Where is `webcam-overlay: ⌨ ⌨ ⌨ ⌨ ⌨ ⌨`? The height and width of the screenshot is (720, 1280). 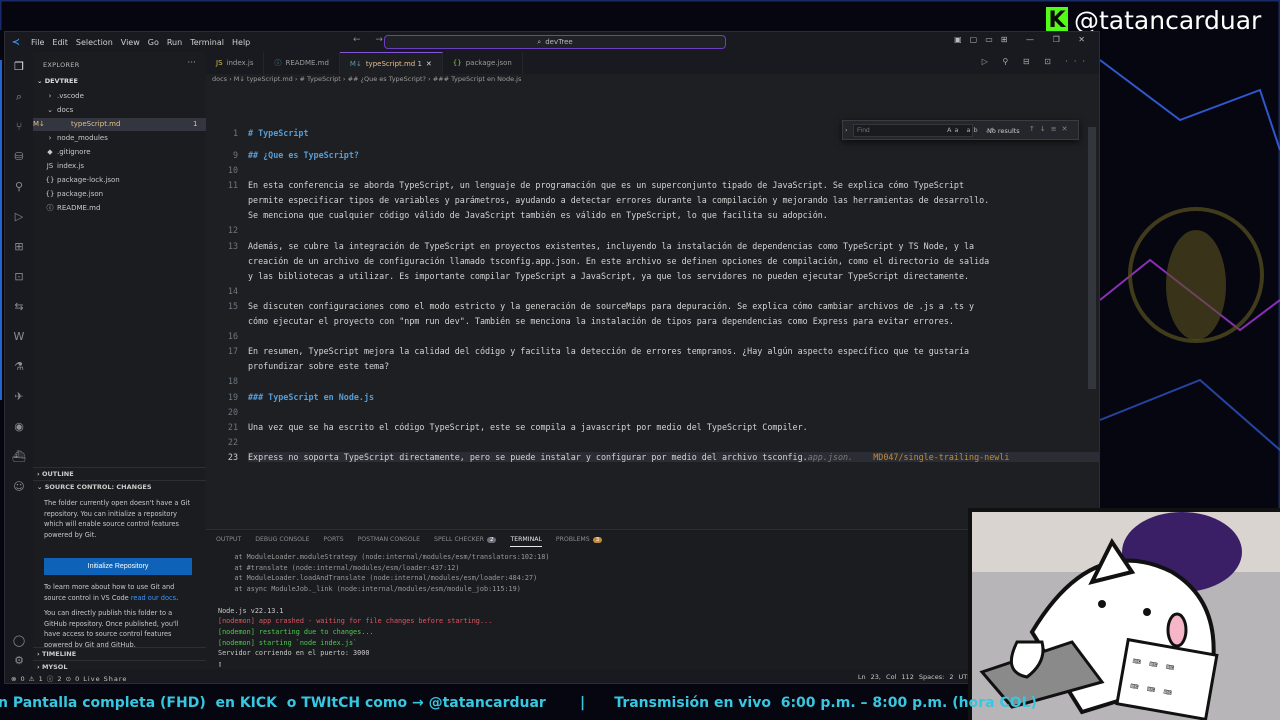
webcam-overlay: ⌨ ⌨ ⌨ ⌨ ⌨ ⌨ is located at coordinates (1124, 614).